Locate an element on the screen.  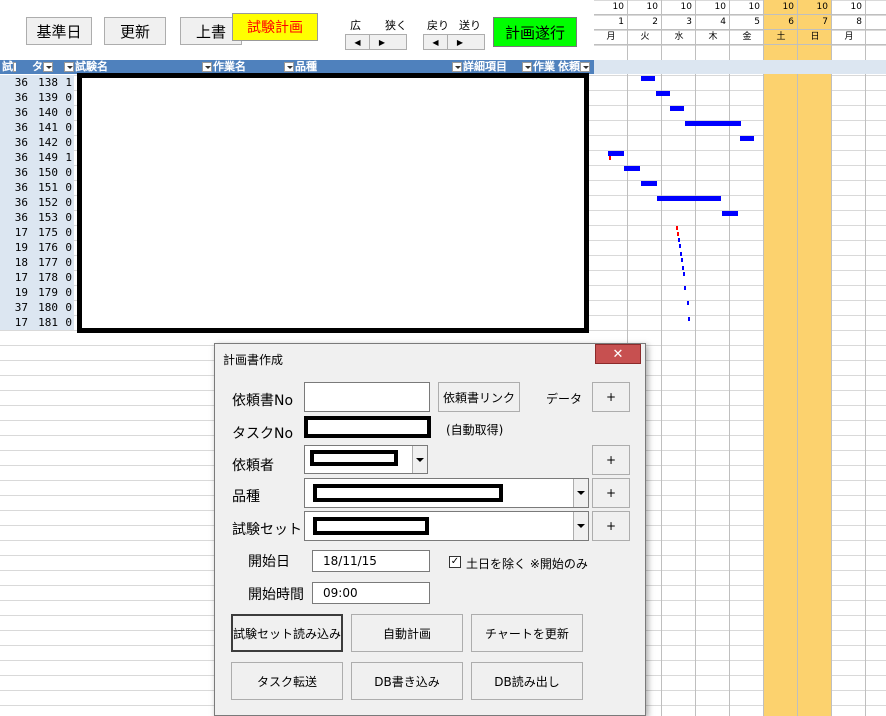
requester-add-button: + is located at coordinates (611, 460).